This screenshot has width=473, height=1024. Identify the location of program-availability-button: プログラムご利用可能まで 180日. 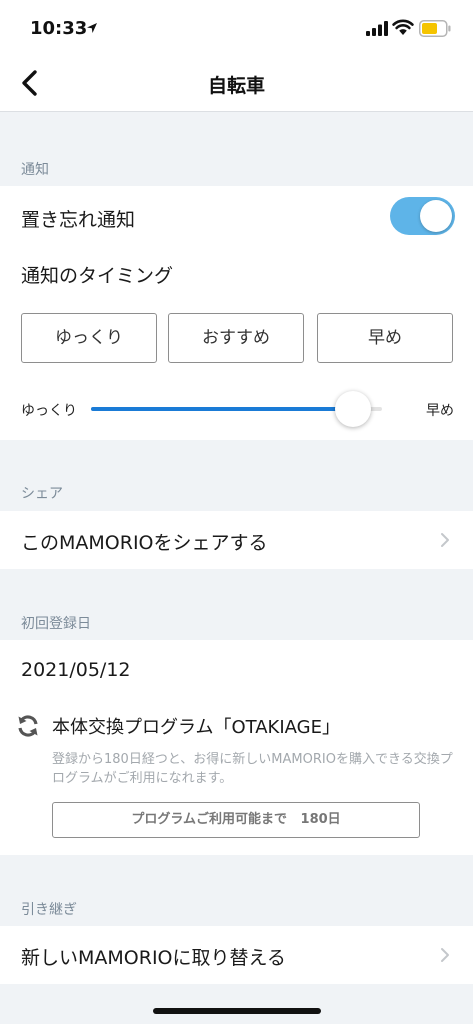
(236, 820).